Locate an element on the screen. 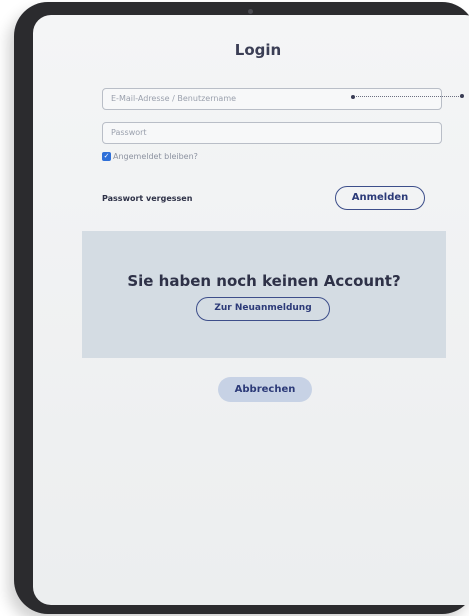 This screenshot has width=469, height=616. email-input: E-Mail-Adresse / Benutzername is located at coordinates (272, 99).